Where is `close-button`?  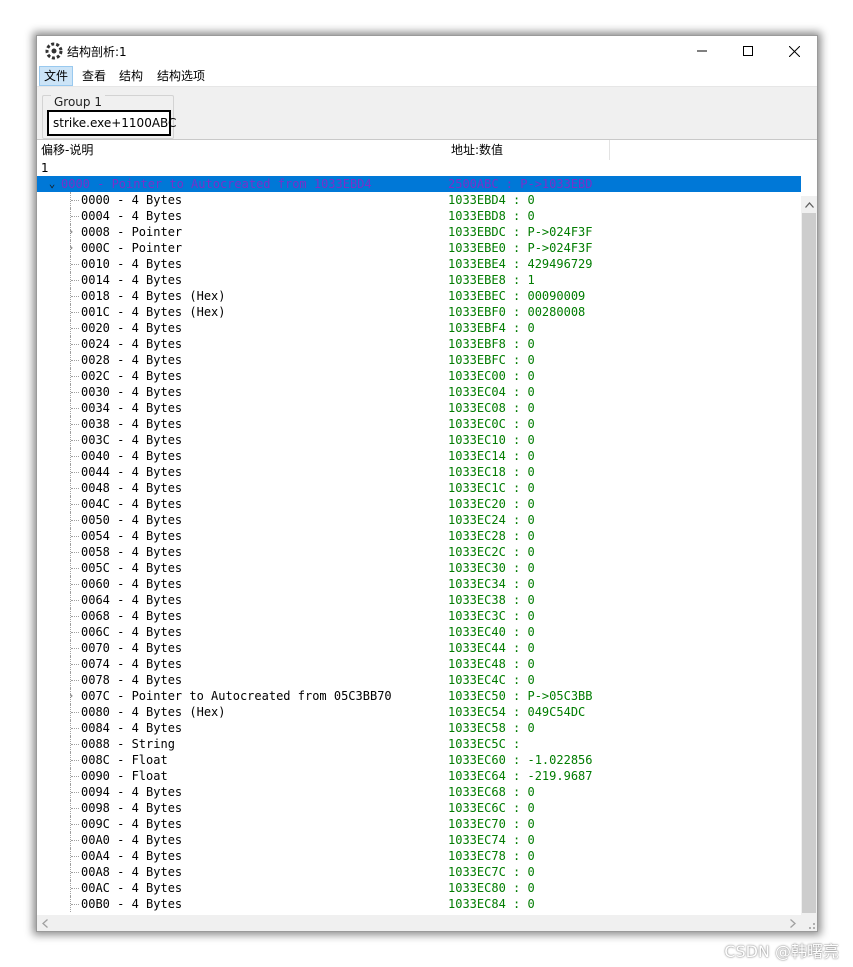
close-button is located at coordinates (794, 51).